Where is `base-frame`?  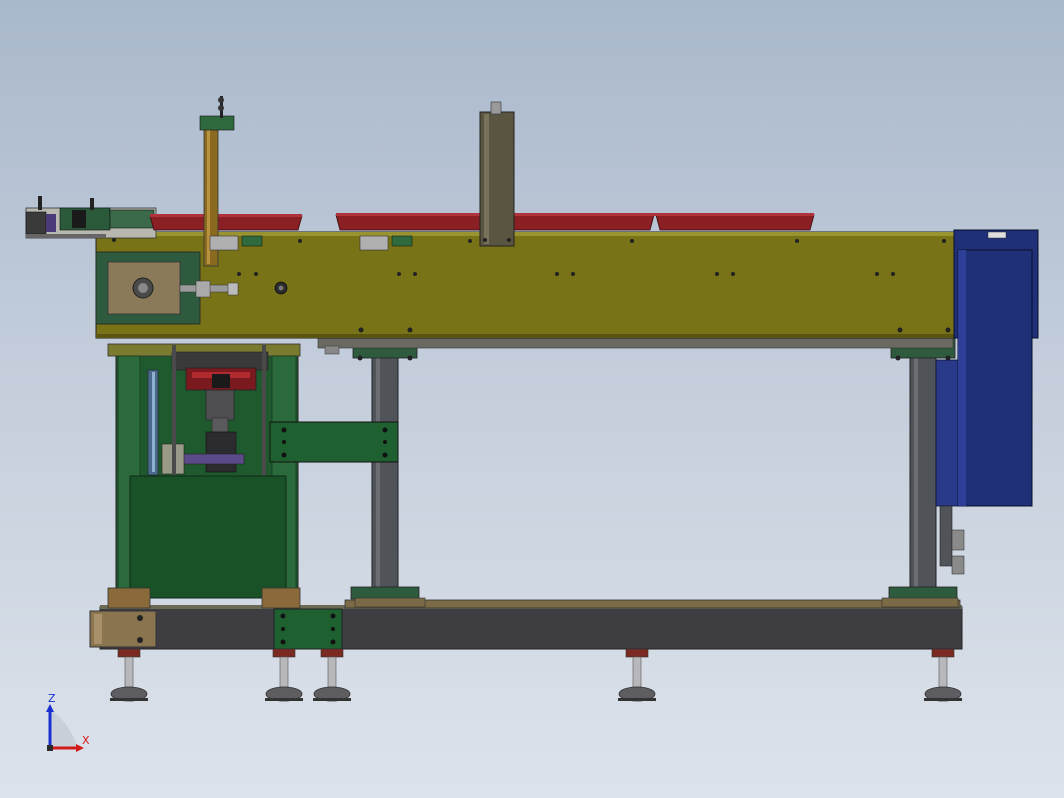
base-frame is located at coordinates (531, 624).